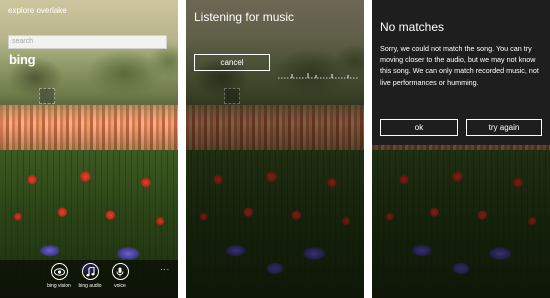  What do you see at coordinates (120, 271) in the screenshot?
I see `microphone-icon` at bounding box center [120, 271].